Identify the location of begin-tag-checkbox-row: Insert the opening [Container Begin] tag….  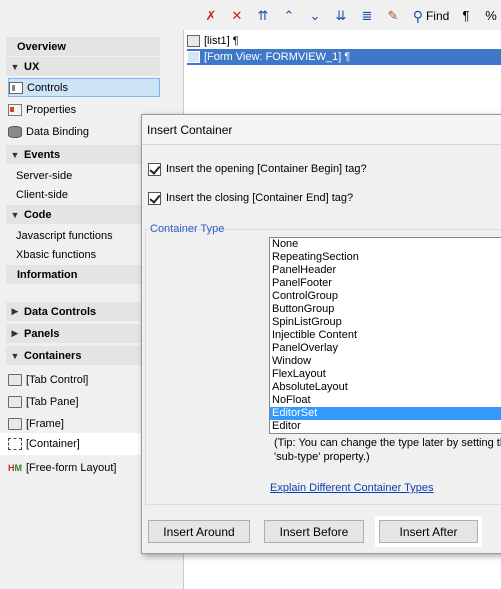
(257, 169).